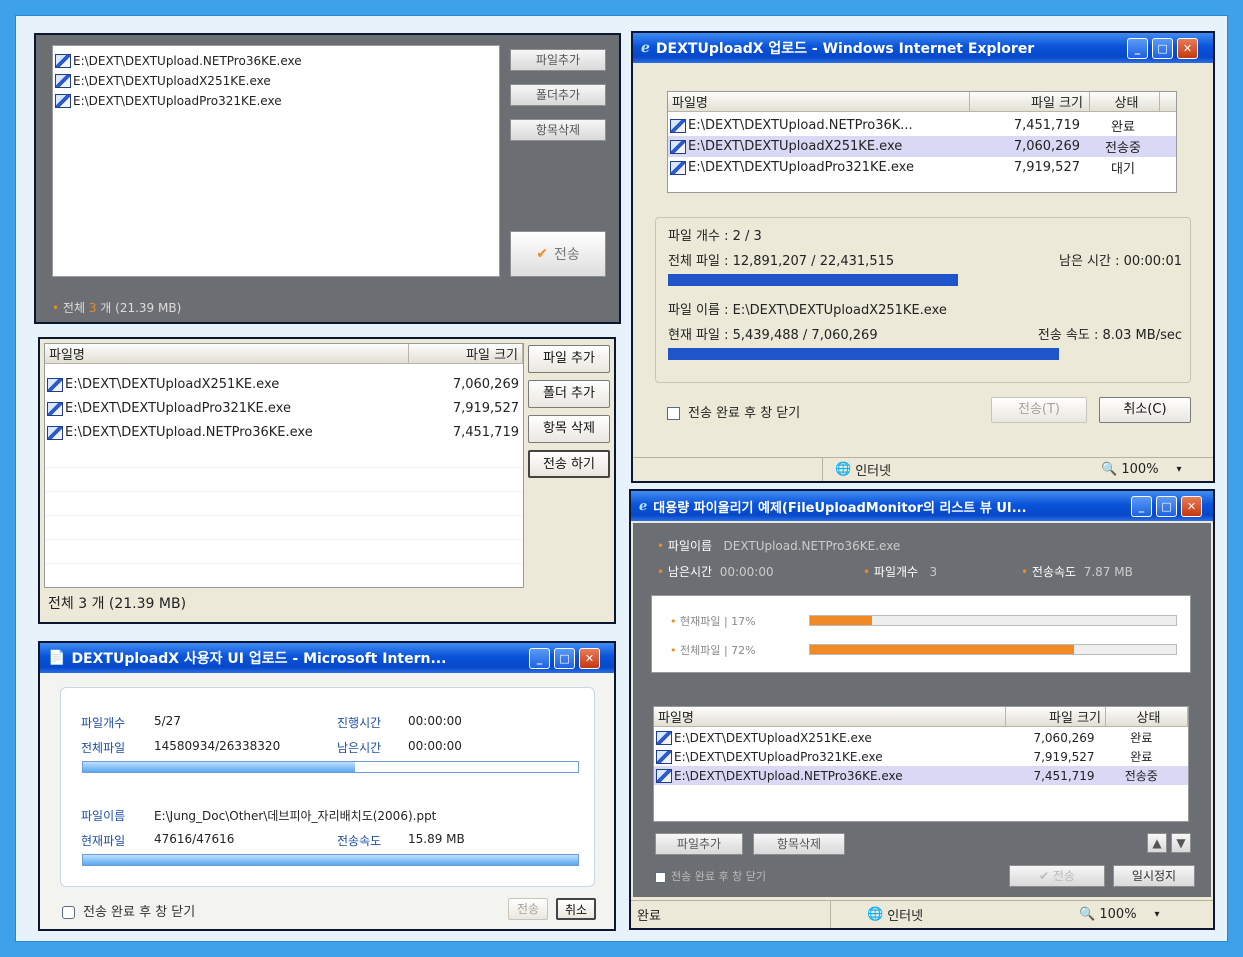 This screenshot has height=957, width=1243. Describe the element at coordinates (569, 394) in the screenshot. I see `add-folder-button: 폴더 추가` at that location.